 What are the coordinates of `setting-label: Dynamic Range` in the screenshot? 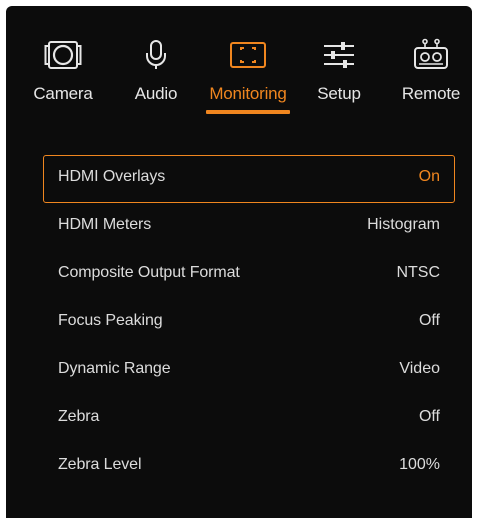 It's located at (114, 368).